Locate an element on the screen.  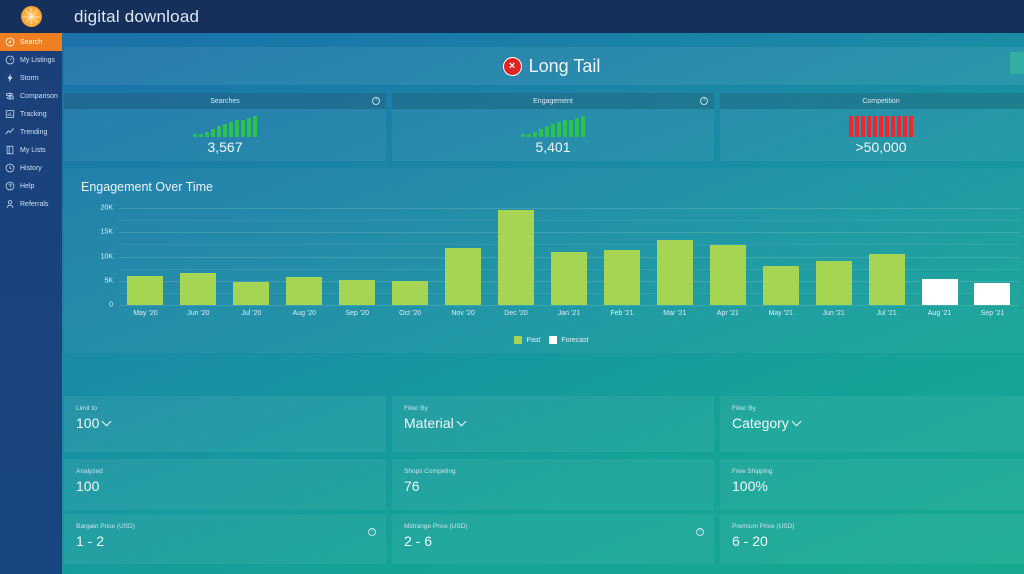
sidebar-item-tracking: Tracking is located at coordinates (31, 114).